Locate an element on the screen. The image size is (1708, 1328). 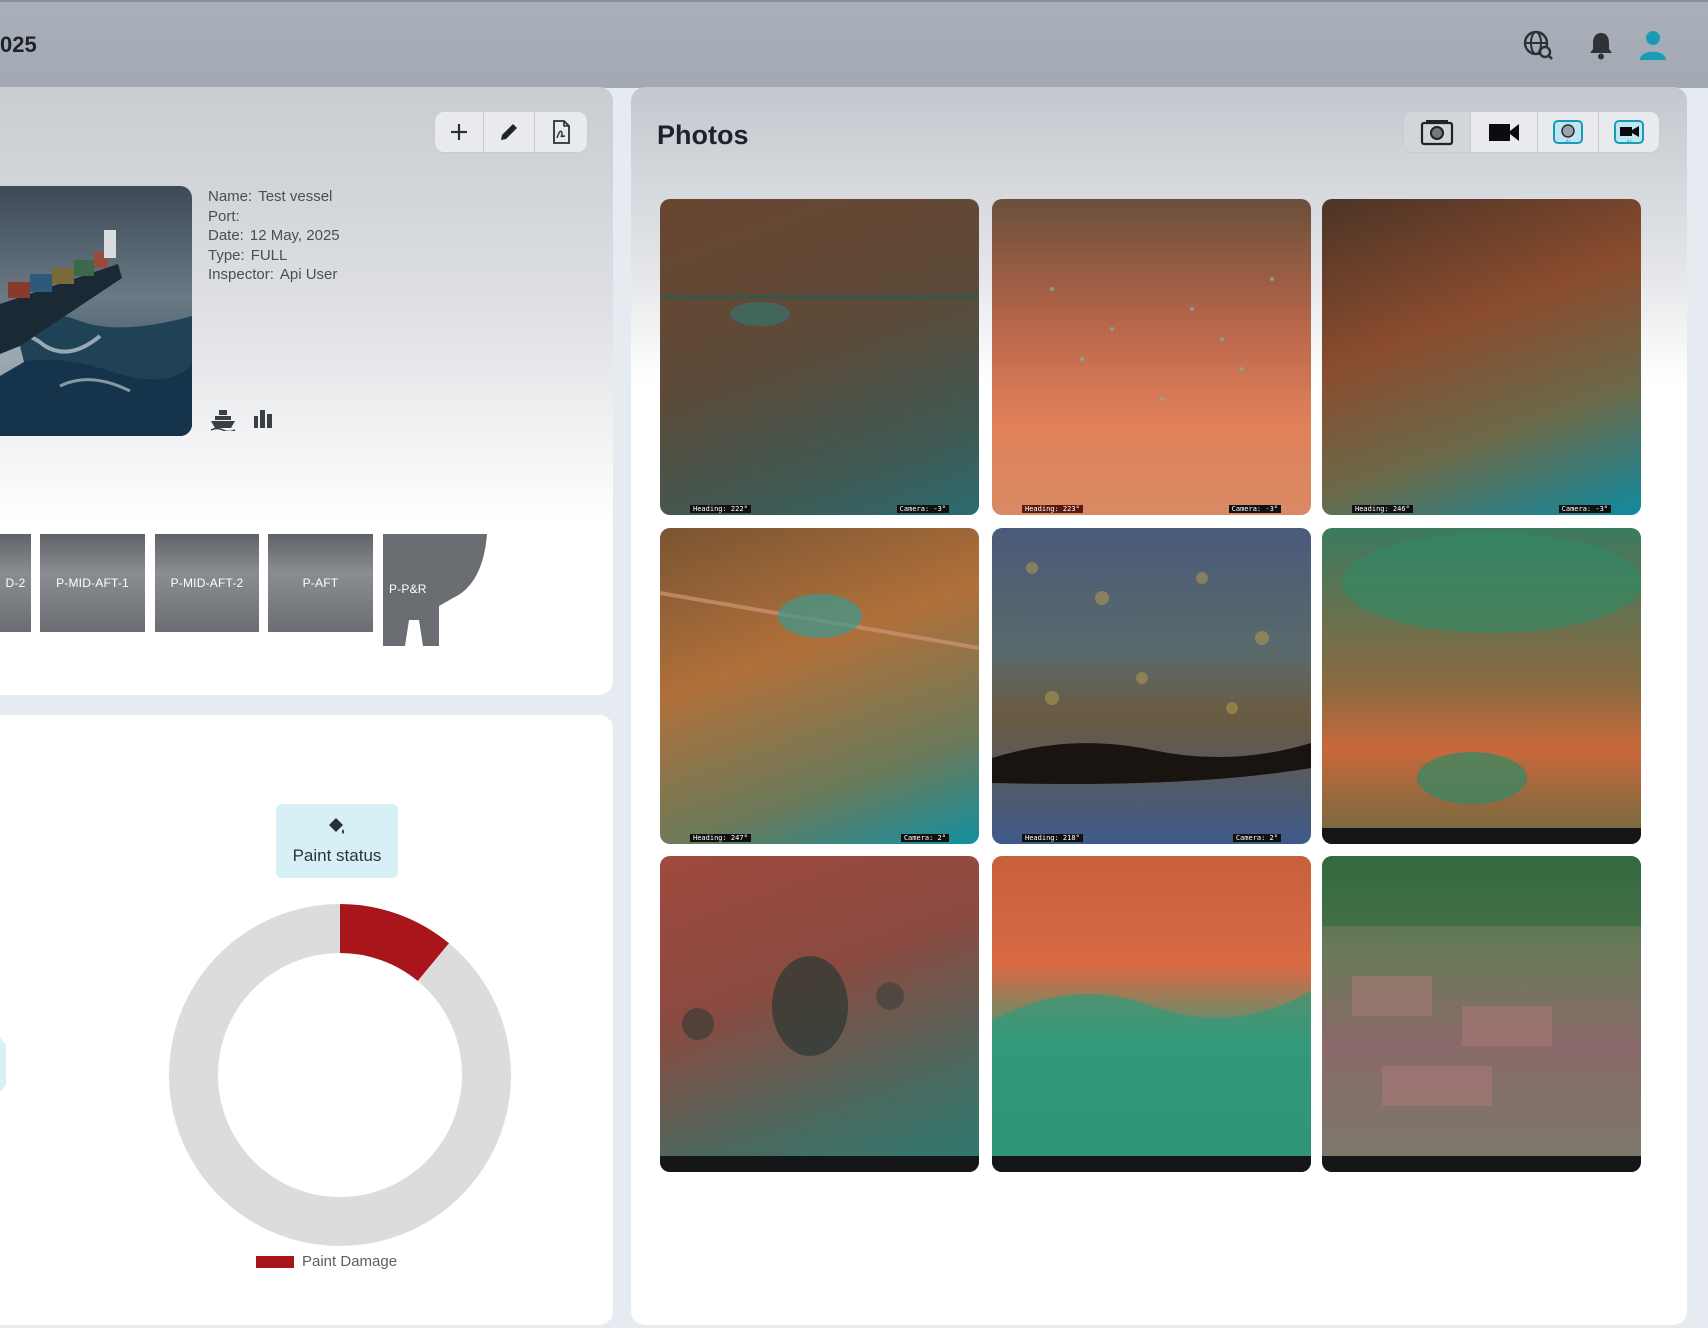
section-p-mid-aft-2: P-MID-AFT-2 is located at coordinates (207, 583).